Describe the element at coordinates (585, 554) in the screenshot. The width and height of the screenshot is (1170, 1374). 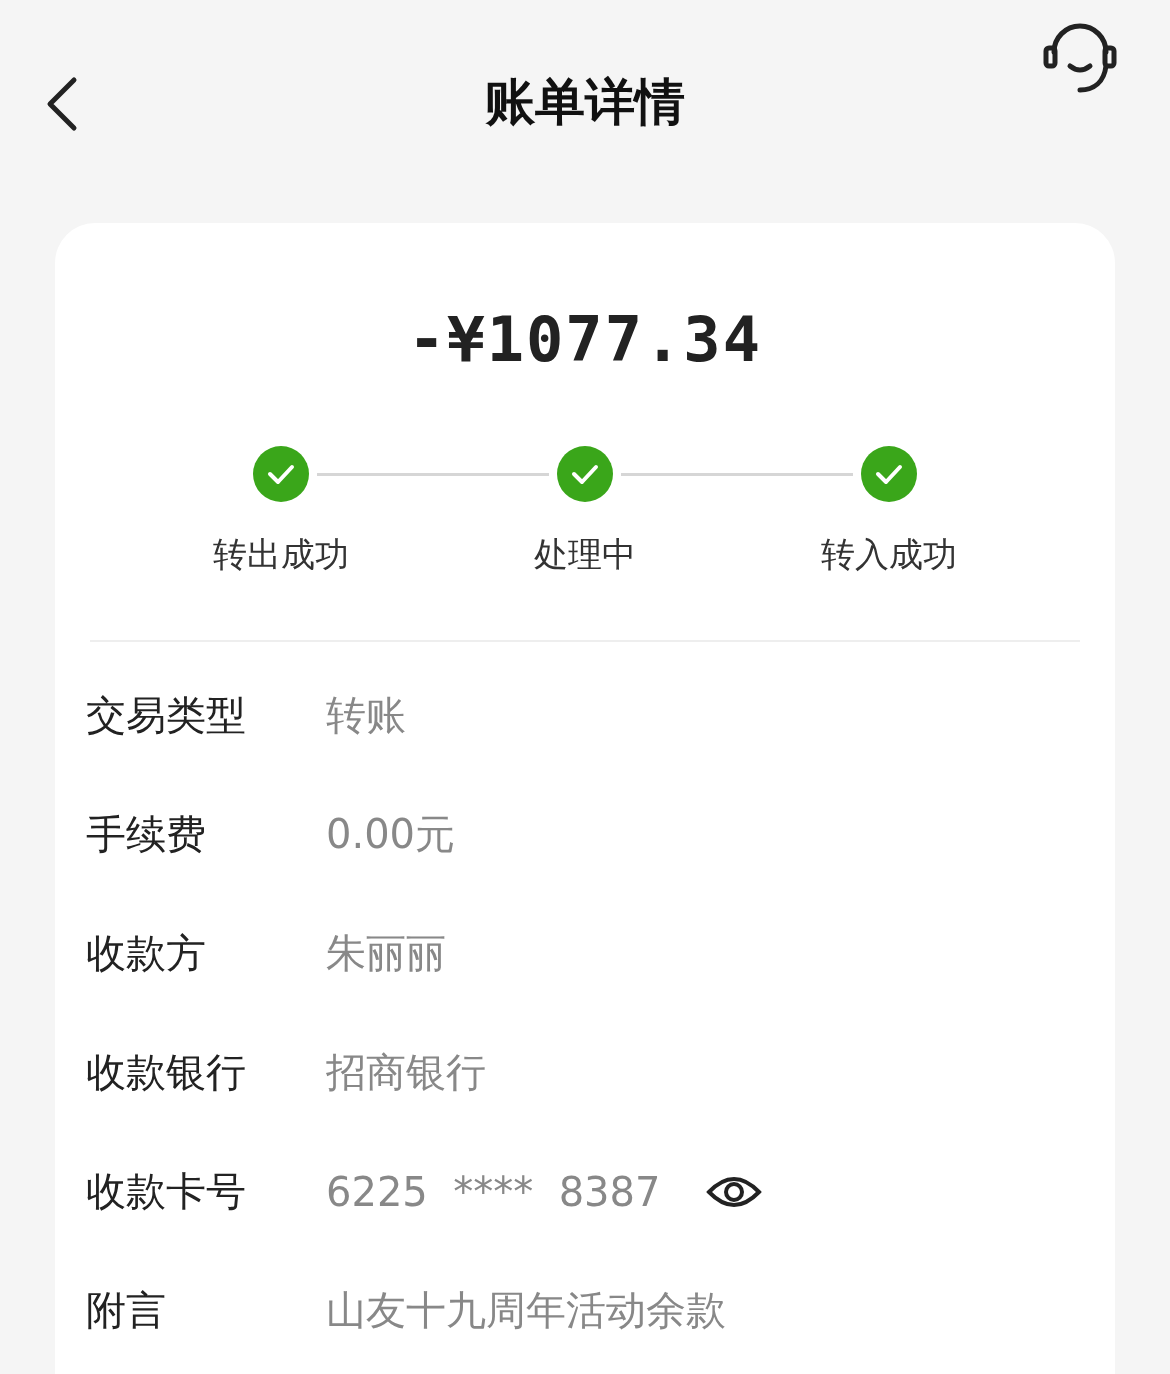
I see `step-label: 处理中` at that location.